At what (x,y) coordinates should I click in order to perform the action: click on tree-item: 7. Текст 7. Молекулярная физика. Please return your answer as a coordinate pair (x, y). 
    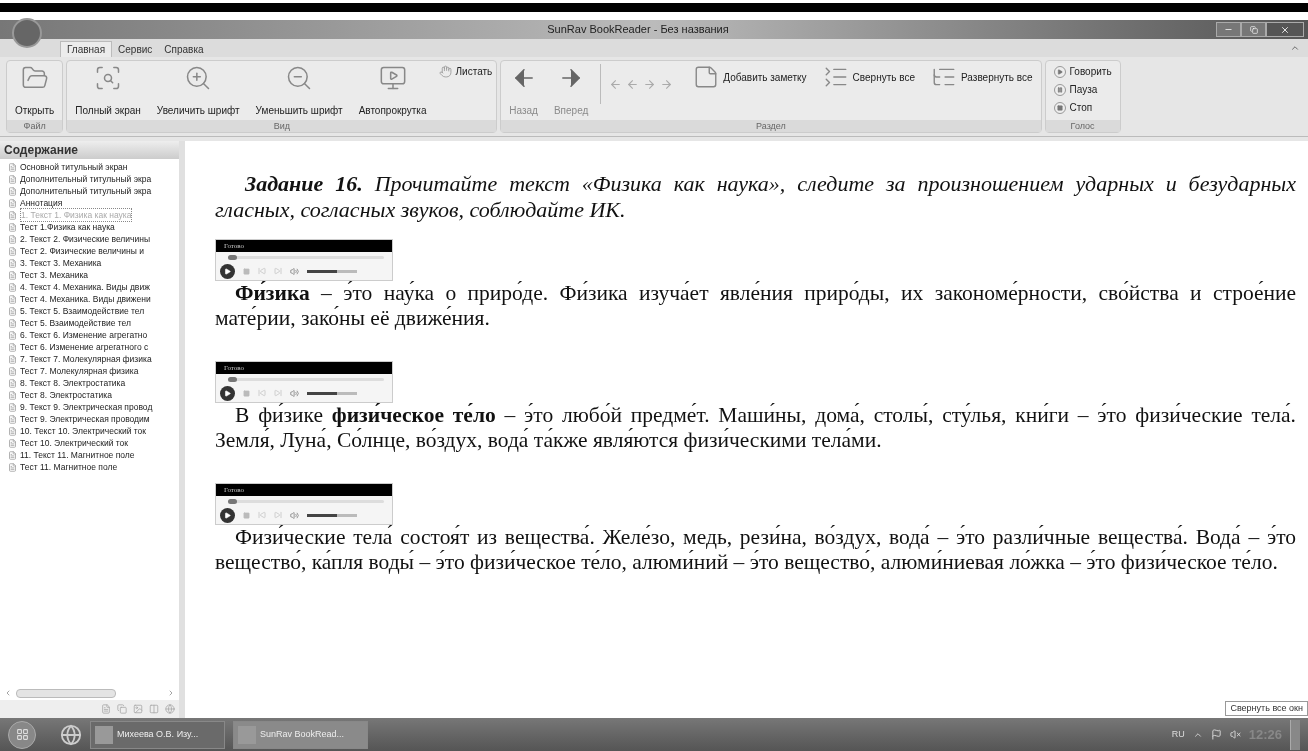
    Looking at the image, I should click on (93, 359).